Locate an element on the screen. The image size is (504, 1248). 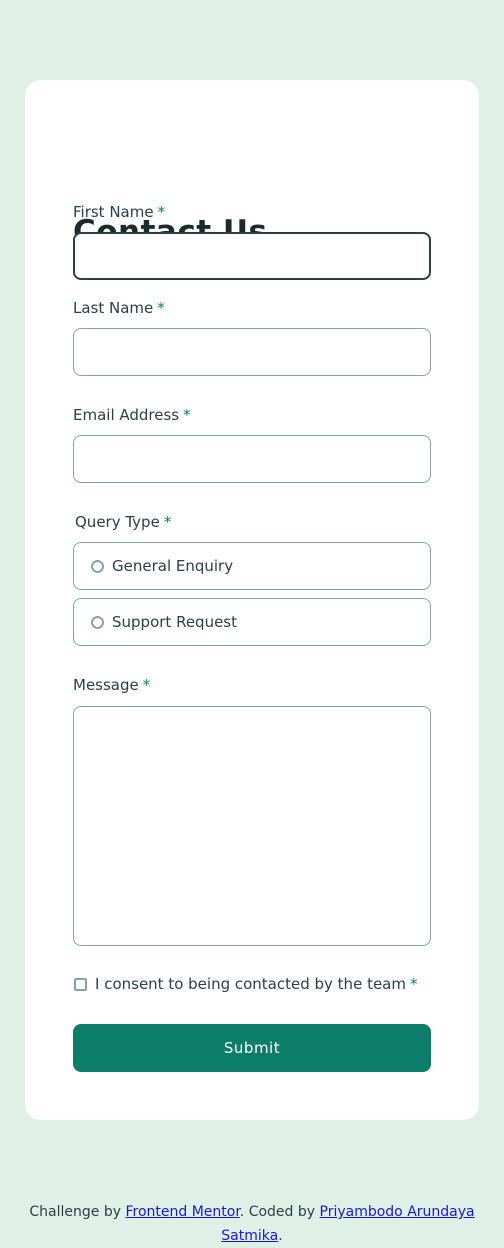
last-name-label-text: Last Name is located at coordinates (113, 308).